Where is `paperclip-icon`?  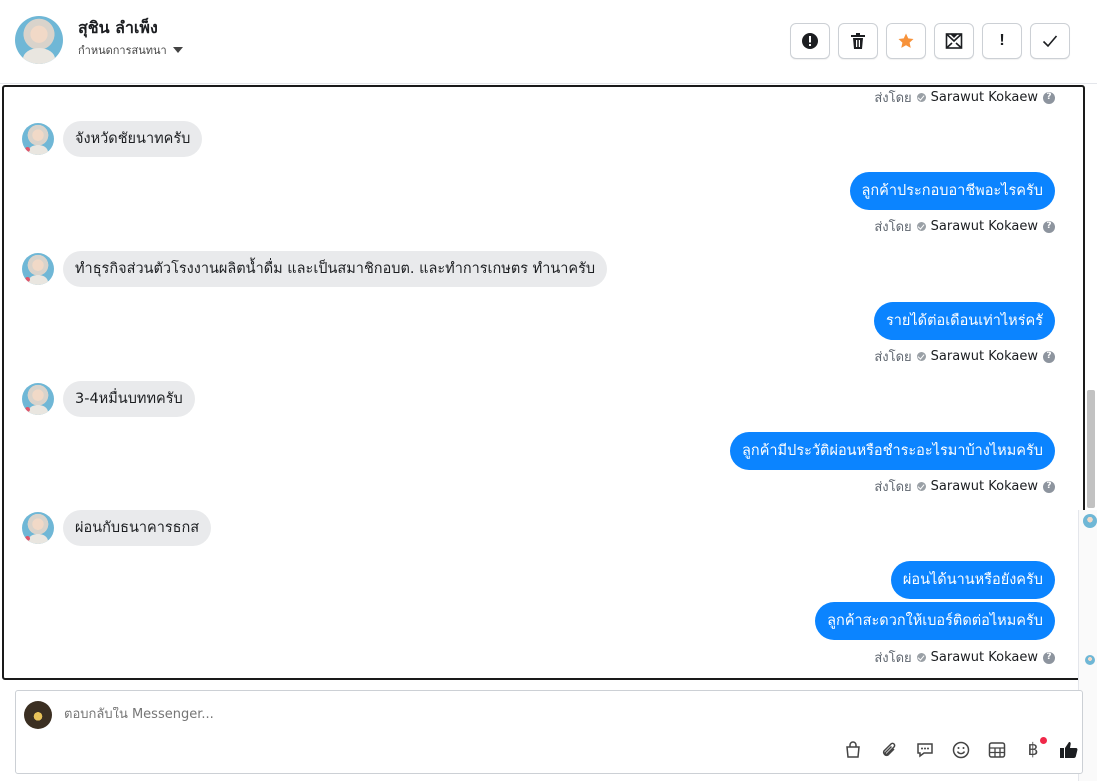
paperclip-icon is located at coordinates (889, 750).